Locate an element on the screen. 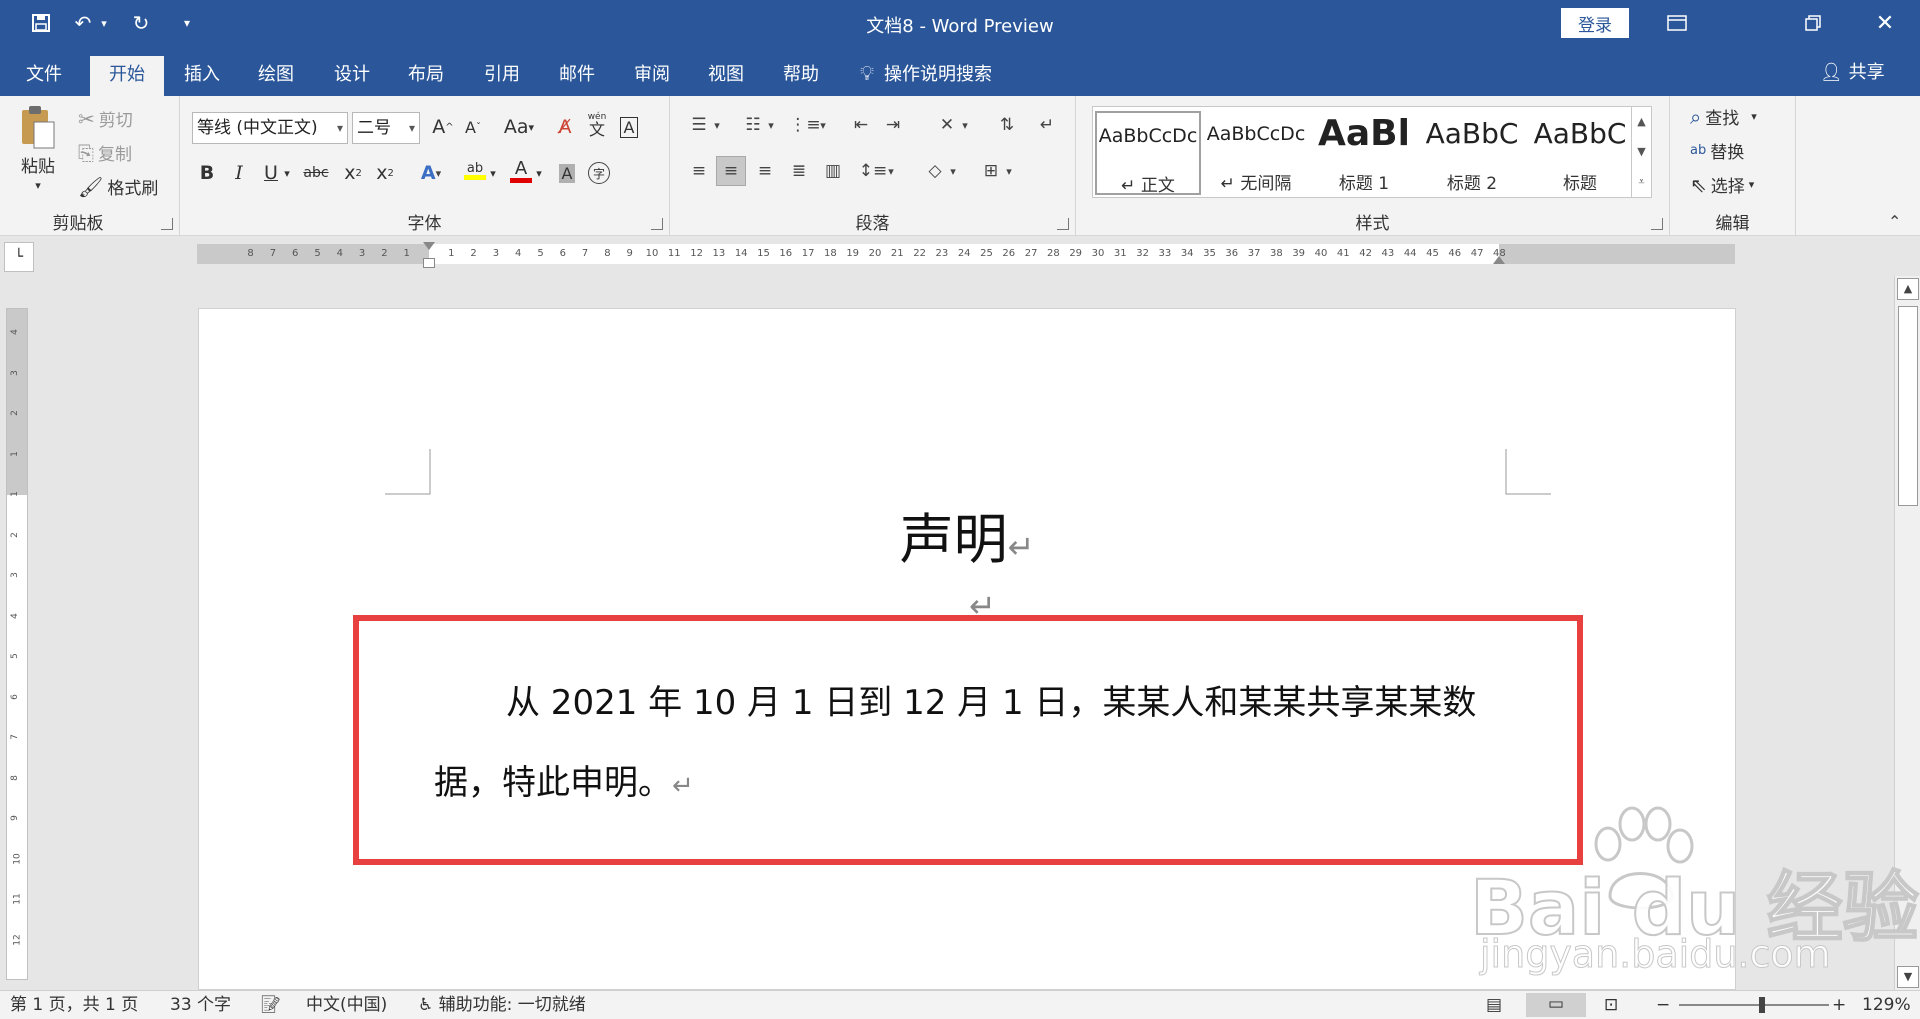 Image resolution: width=1920 pixels, height=1019 pixels. phonetic-guide-button: wén 文 is located at coordinates (597, 125).